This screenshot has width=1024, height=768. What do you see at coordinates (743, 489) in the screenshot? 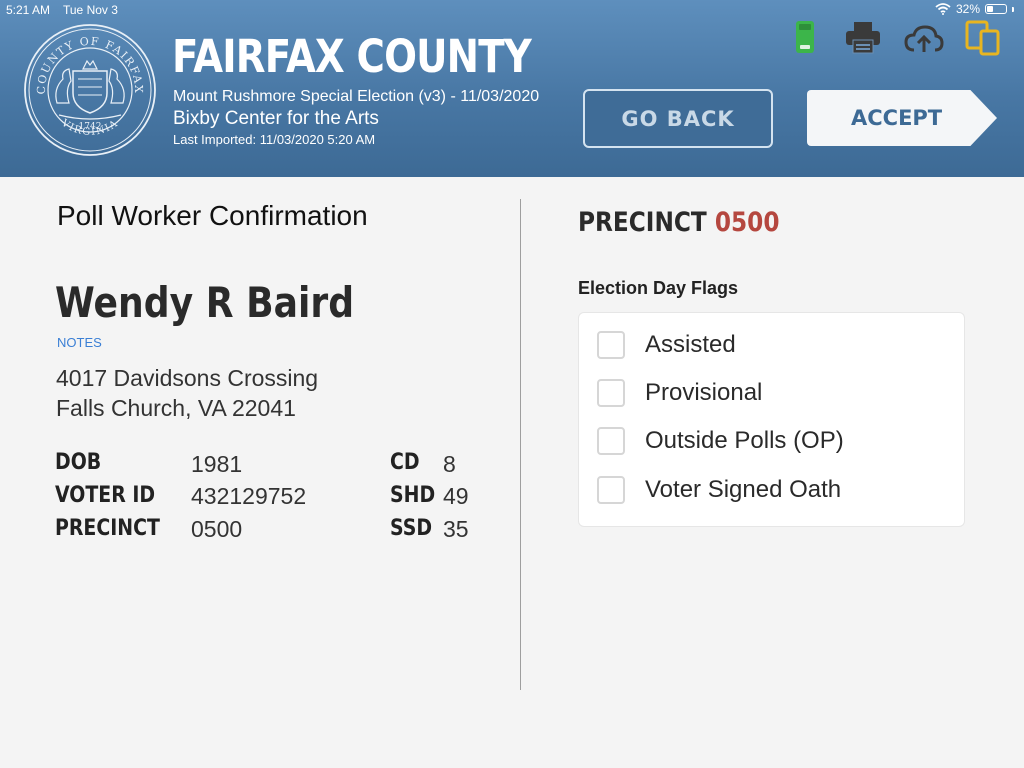
I see `flag-voter-signed-oath-label: Voter Signed Oath` at bounding box center [743, 489].